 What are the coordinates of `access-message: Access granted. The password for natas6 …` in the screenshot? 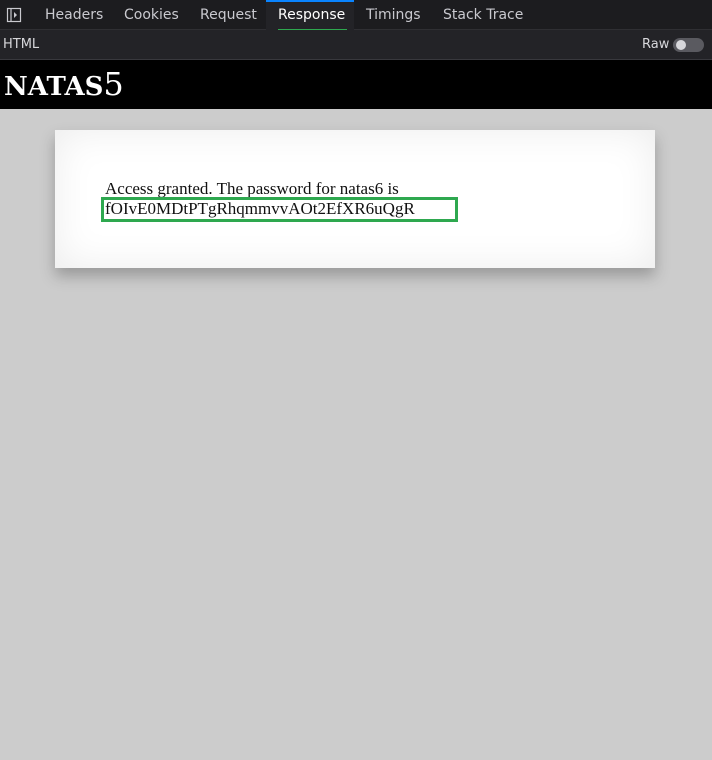 It's located at (252, 188).